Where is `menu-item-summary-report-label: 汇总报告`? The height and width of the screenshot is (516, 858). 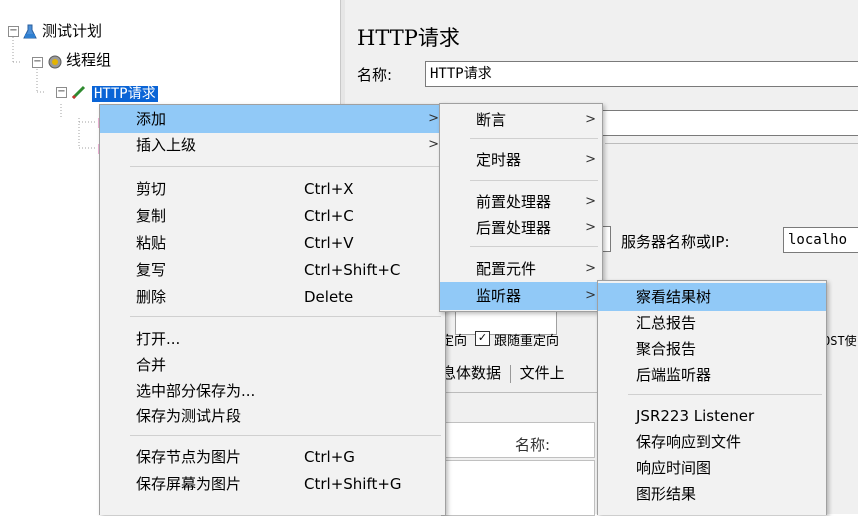
menu-item-summary-report-label: 汇总报告 is located at coordinates (666, 323).